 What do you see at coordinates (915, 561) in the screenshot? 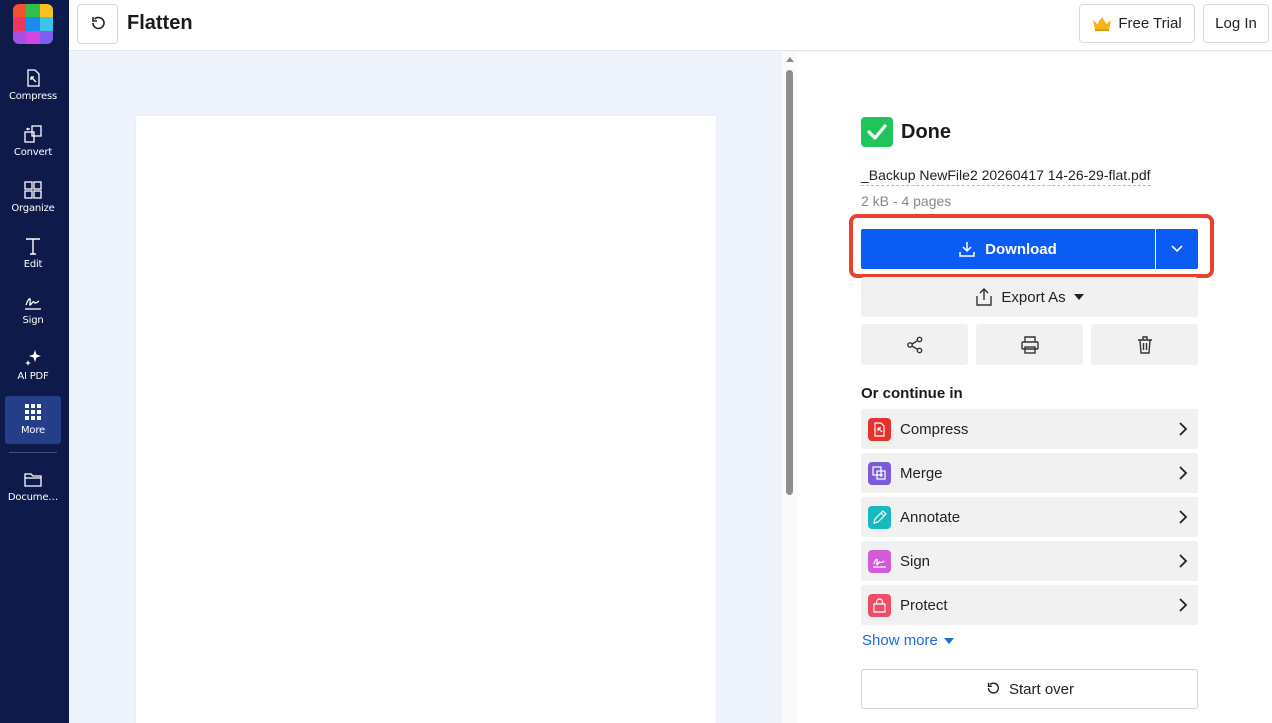
I see `continue-item-label: Sign` at bounding box center [915, 561].